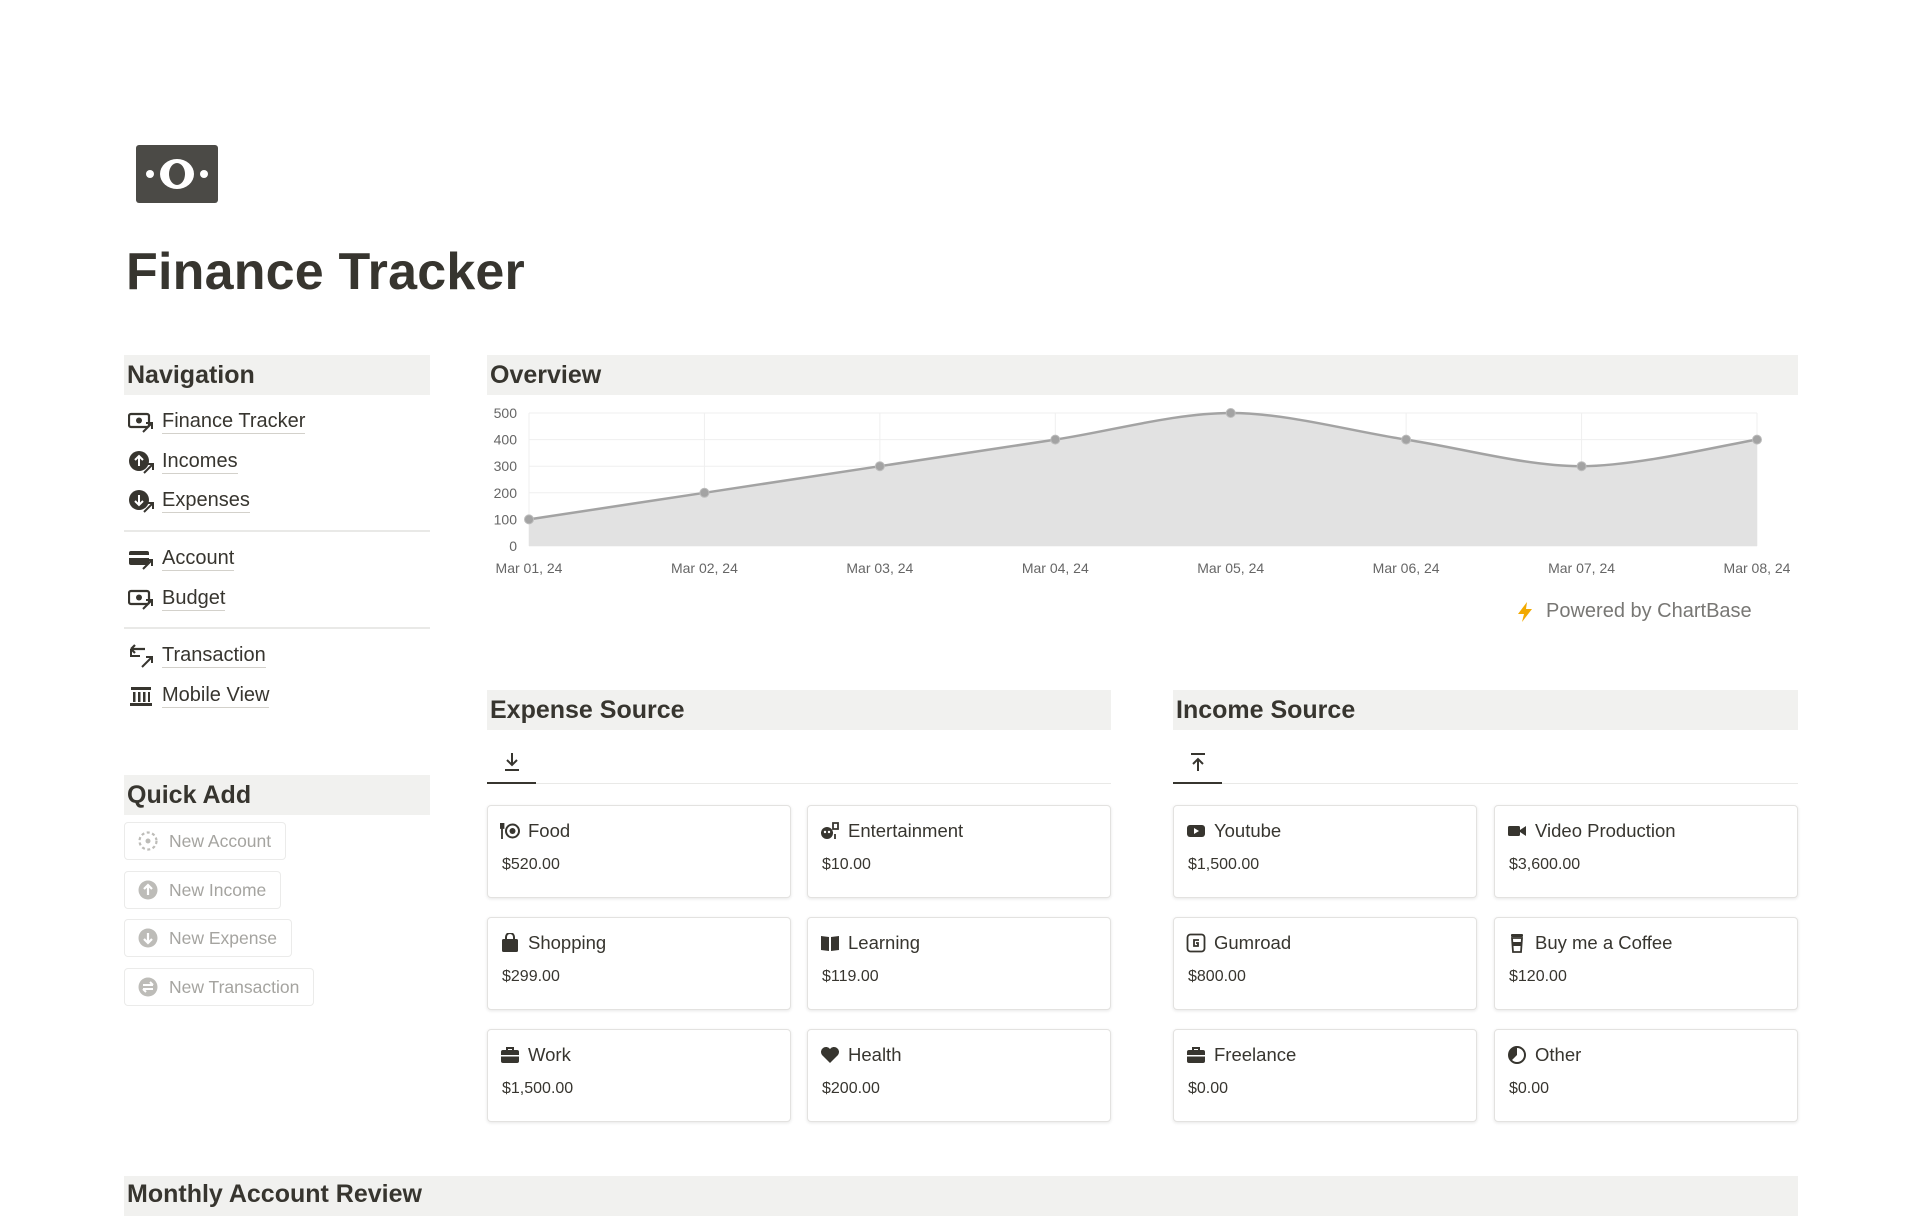 The width and height of the screenshot is (1920, 1216). What do you see at coordinates (1325, 851) in the screenshot?
I see `income-card-youtube: Youtube $1,500.00` at bounding box center [1325, 851].